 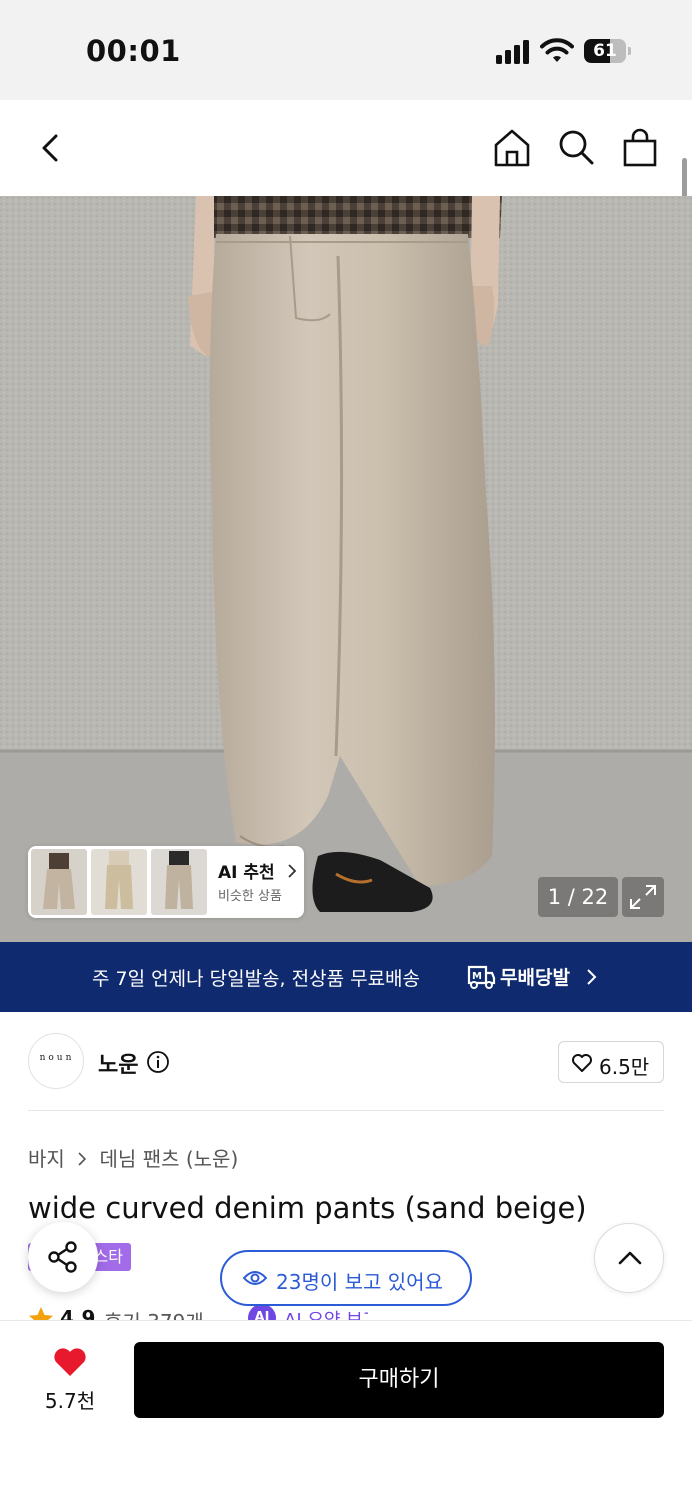 What do you see at coordinates (346, 1110) in the screenshot?
I see `divider` at bounding box center [346, 1110].